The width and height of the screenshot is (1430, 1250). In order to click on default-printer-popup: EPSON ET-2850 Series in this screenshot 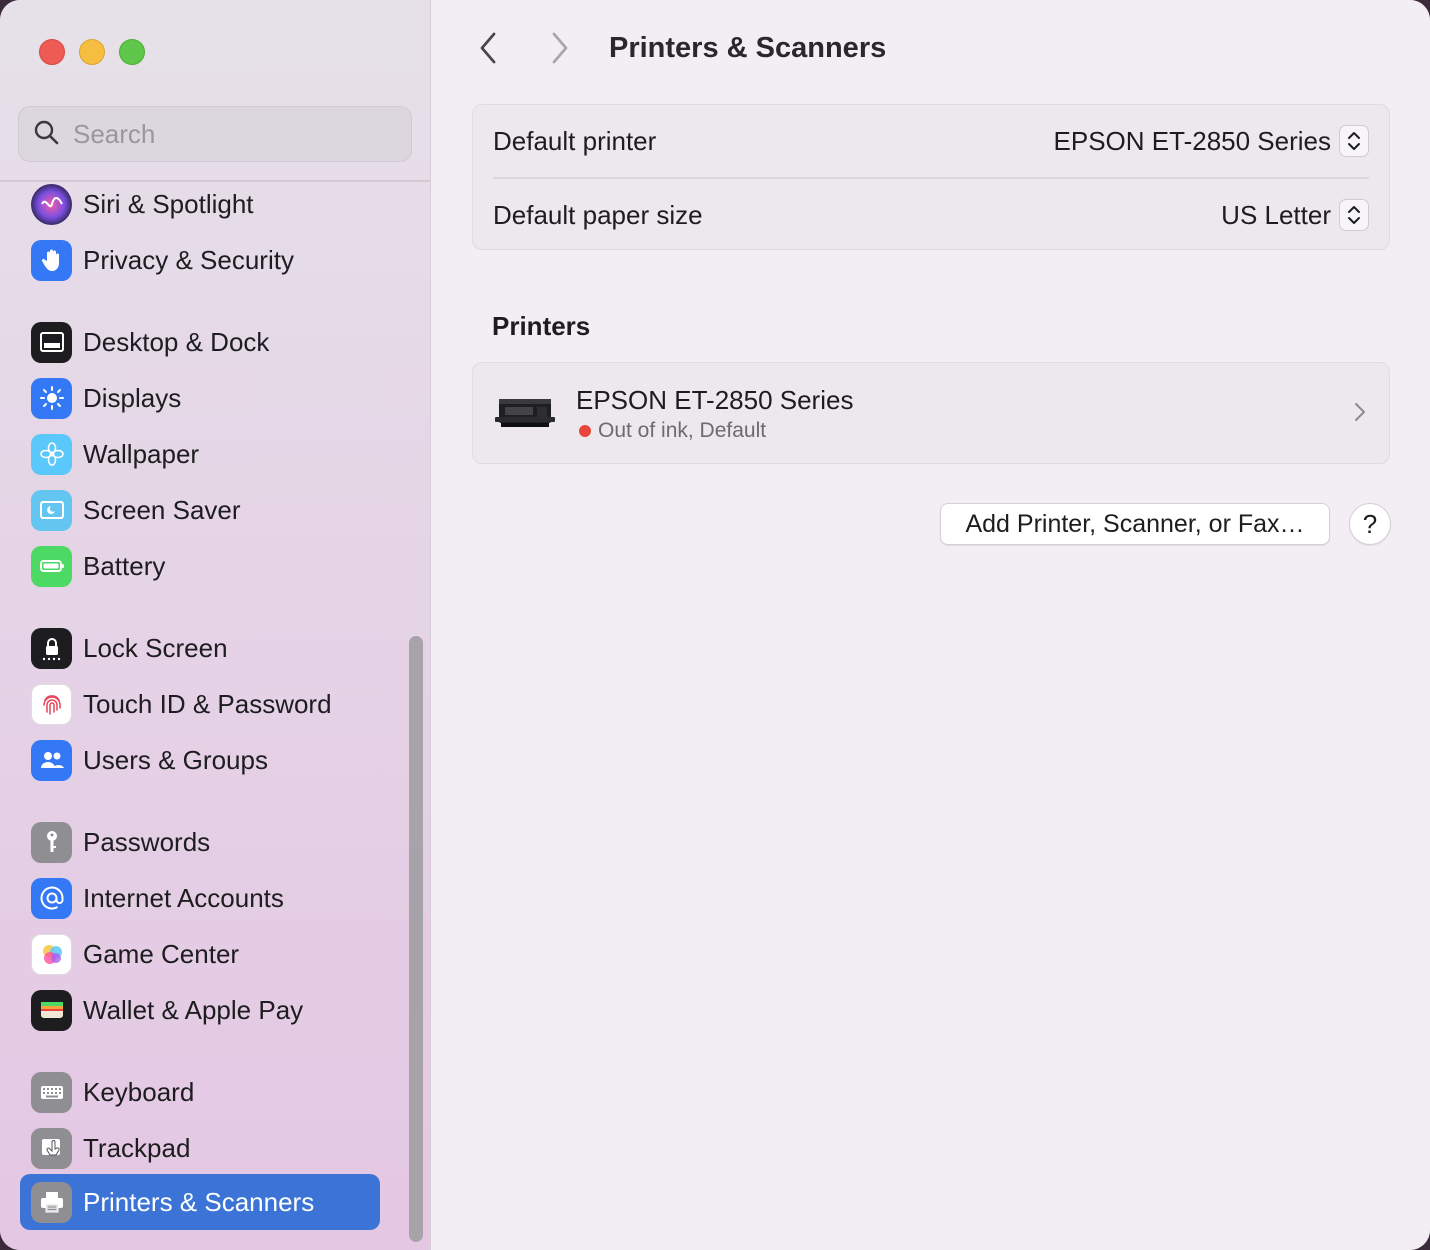, I will do `click(1211, 141)`.